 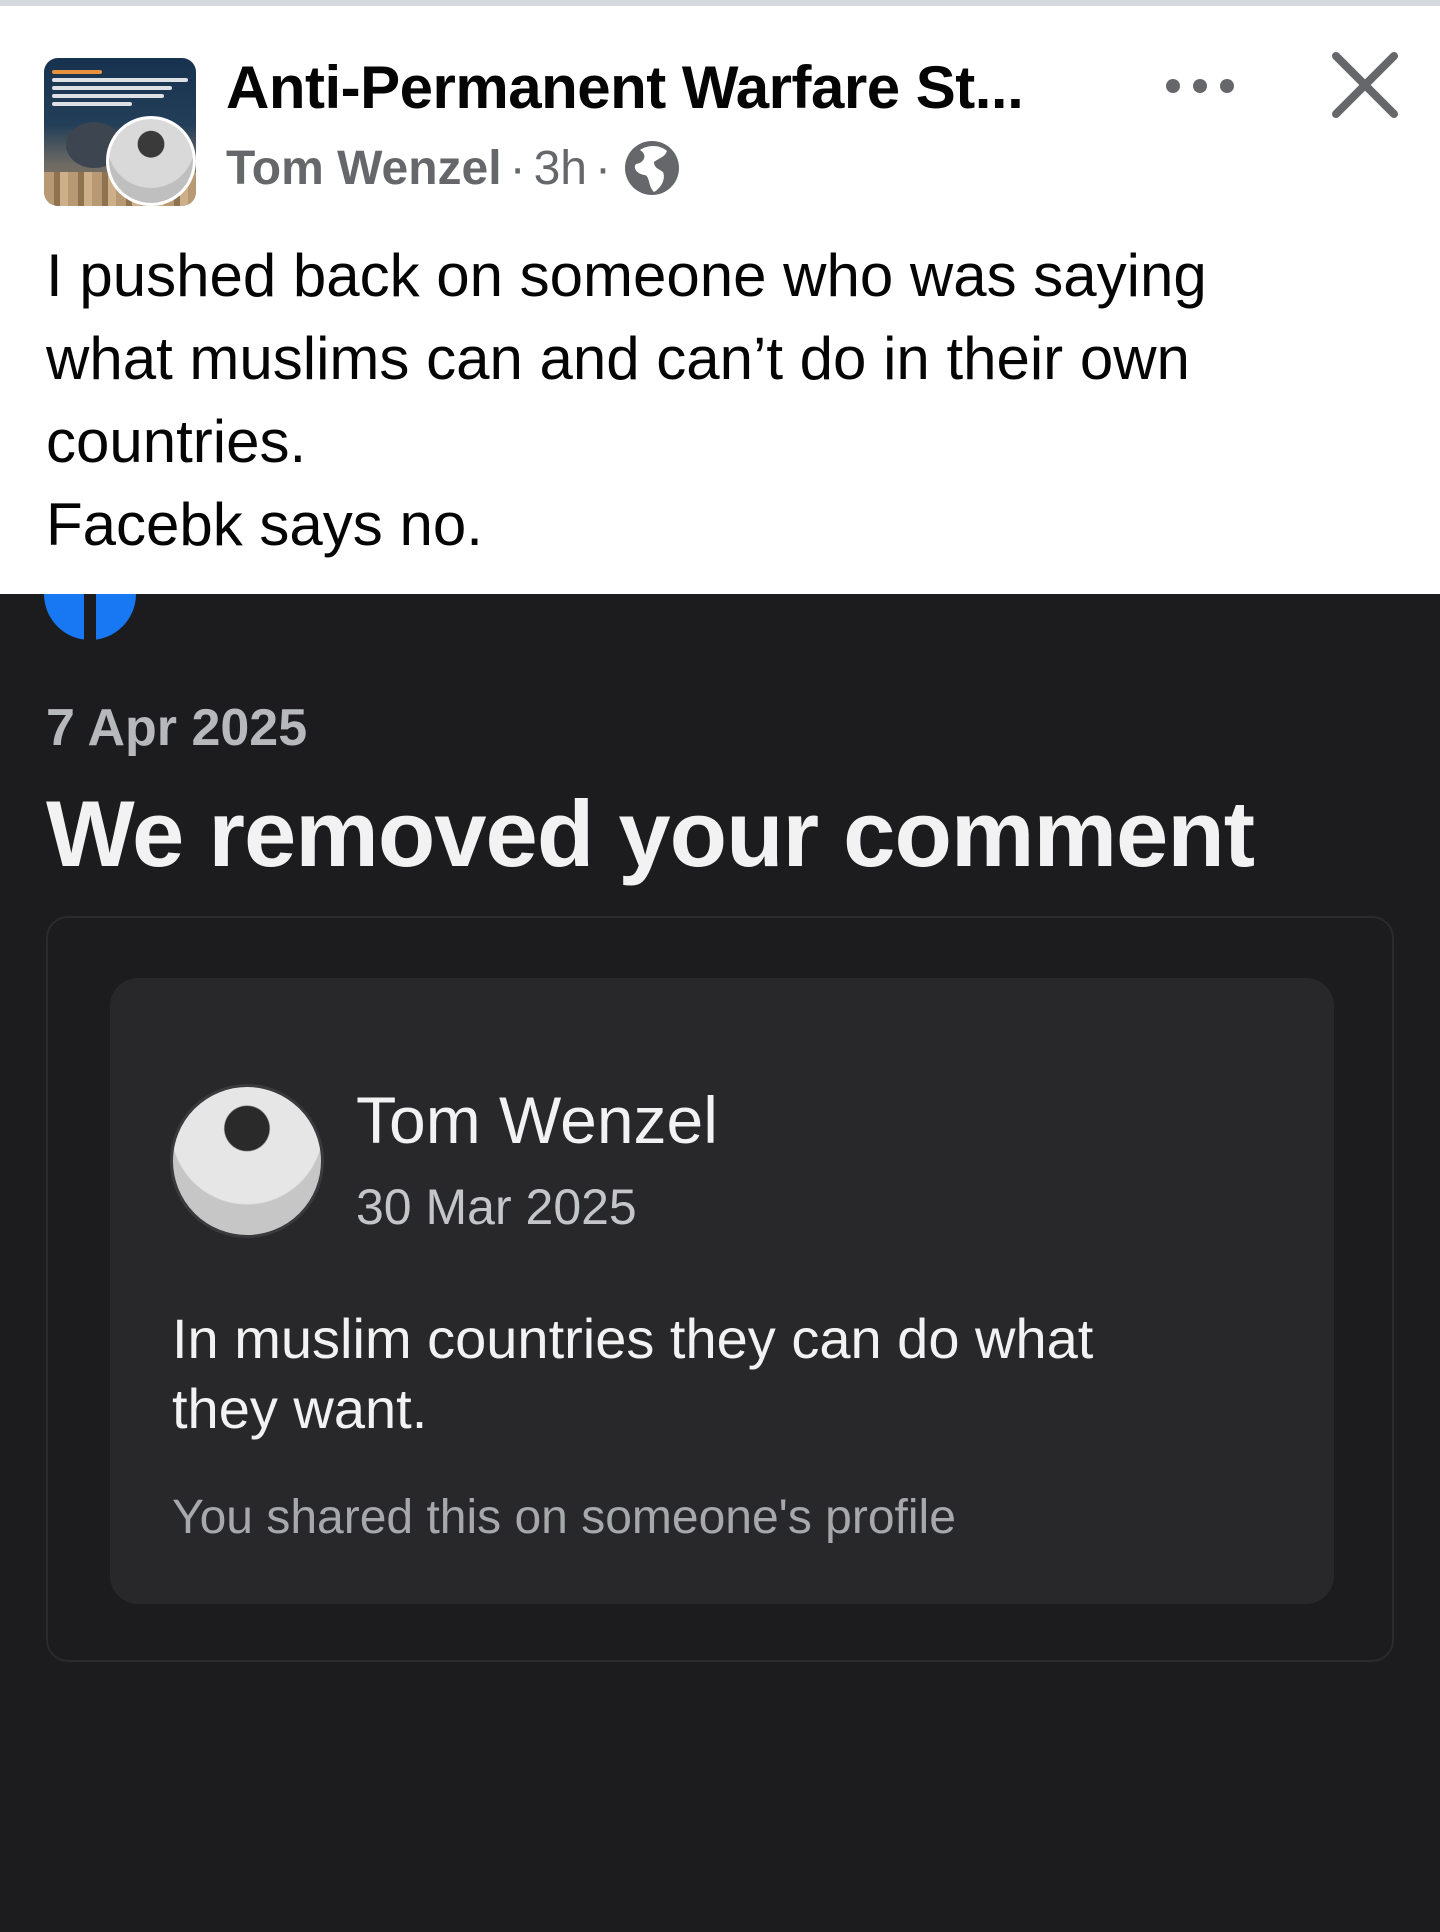 What do you see at coordinates (564, 1517) in the screenshot?
I see `comment-share-note: You shared this on someone's profile` at bounding box center [564, 1517].